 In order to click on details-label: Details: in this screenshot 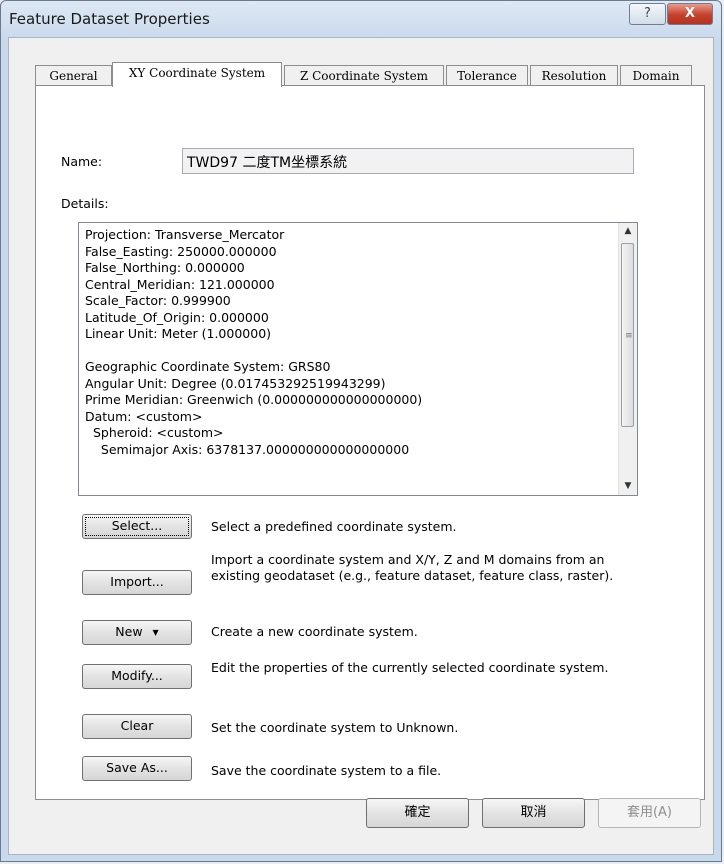, I will do `click(85, 203)`.